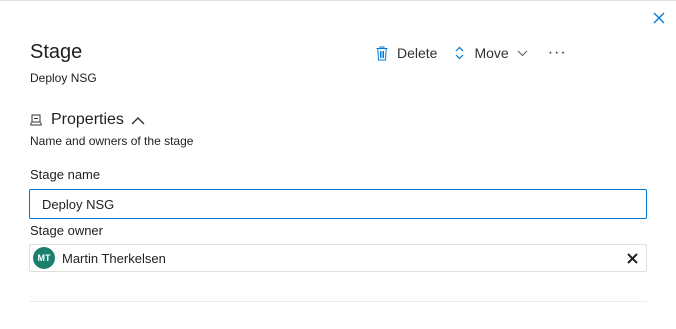 The height and width of the screenshot is (329, 676). What do you see at coordinates (460, 53) in the screenshot?
I see `up-down-arrows-icon` at bounding box center [460, 53].